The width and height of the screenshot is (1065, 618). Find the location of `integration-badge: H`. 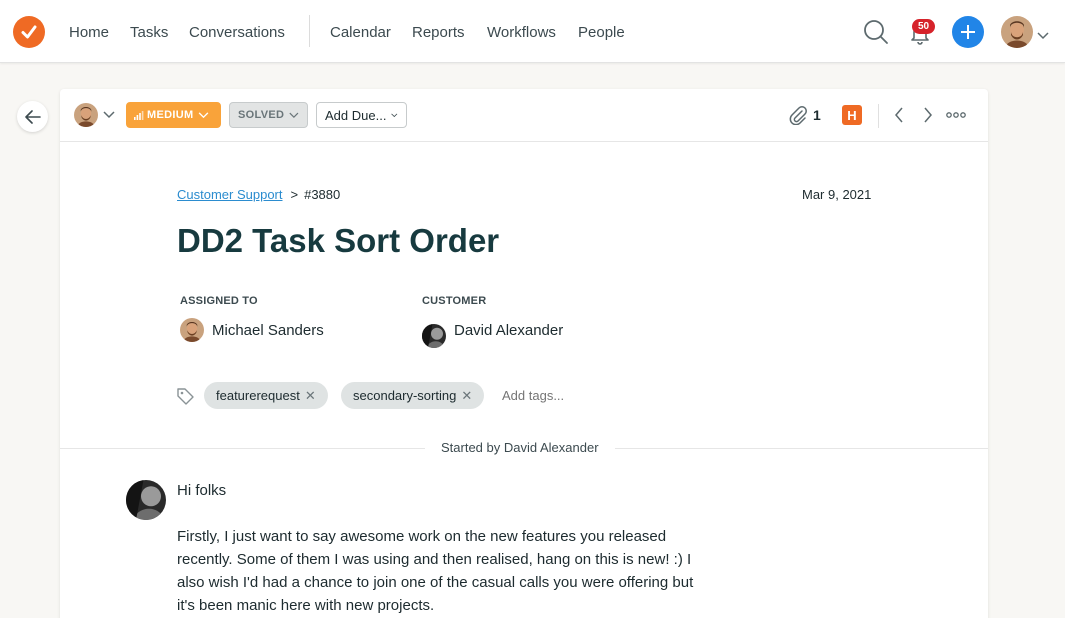

integration-badge: H is located at coordinates (852, 115).